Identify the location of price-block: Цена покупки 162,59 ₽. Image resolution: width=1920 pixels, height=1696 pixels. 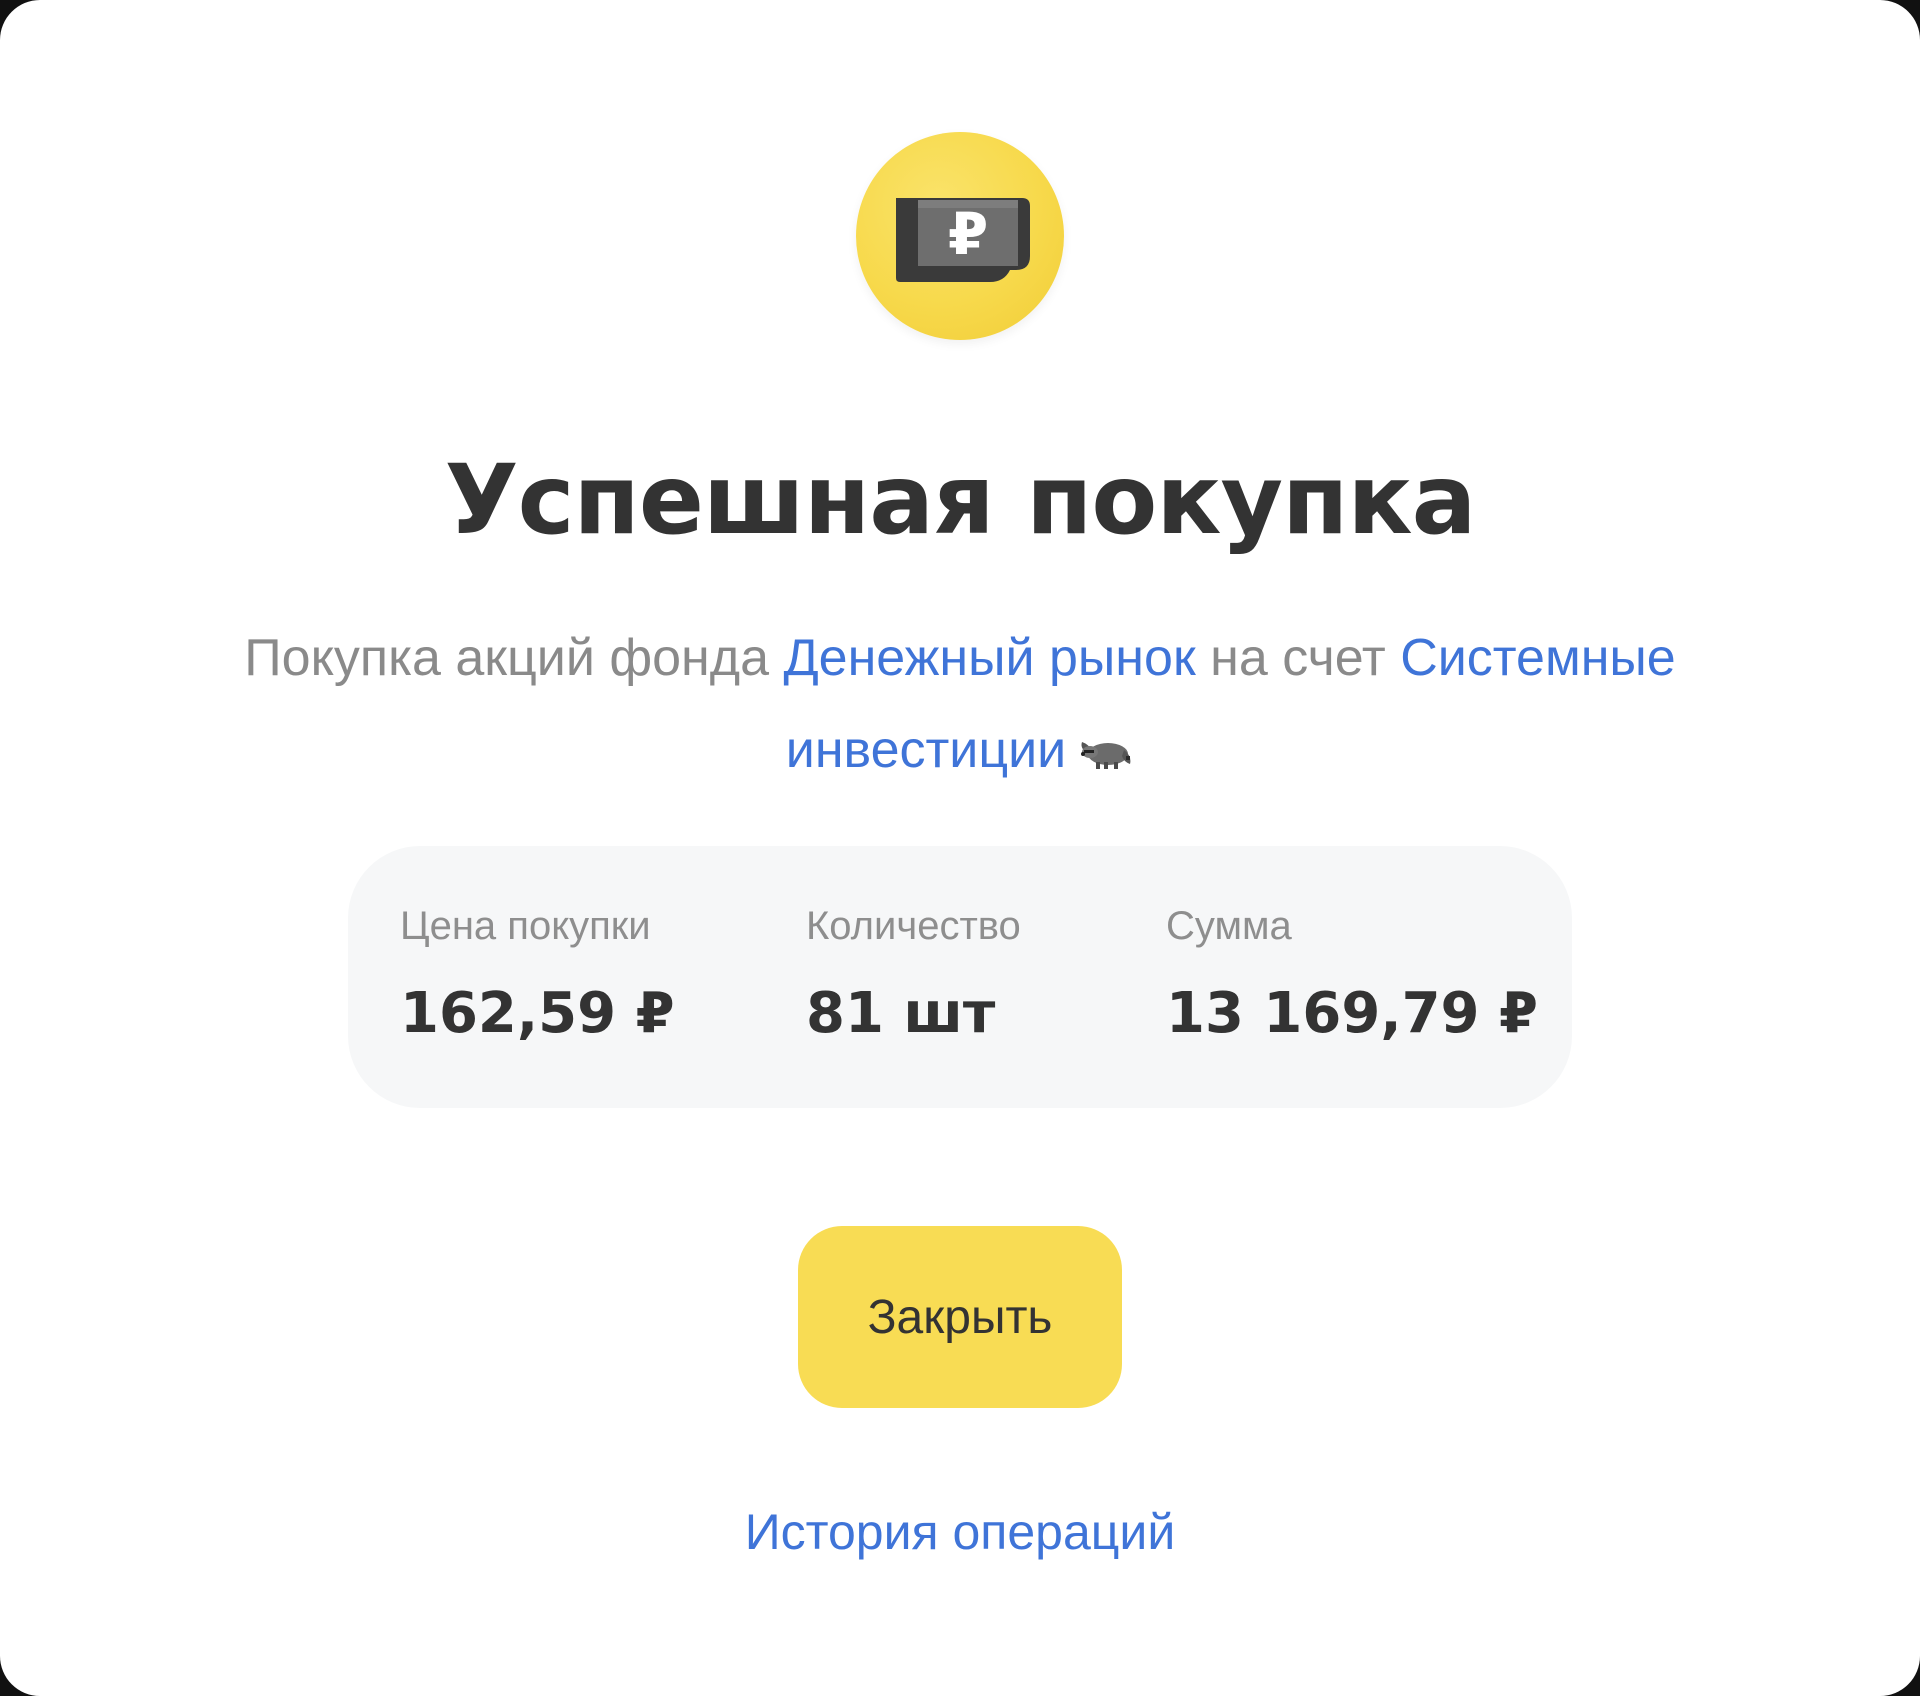
(537, 974).